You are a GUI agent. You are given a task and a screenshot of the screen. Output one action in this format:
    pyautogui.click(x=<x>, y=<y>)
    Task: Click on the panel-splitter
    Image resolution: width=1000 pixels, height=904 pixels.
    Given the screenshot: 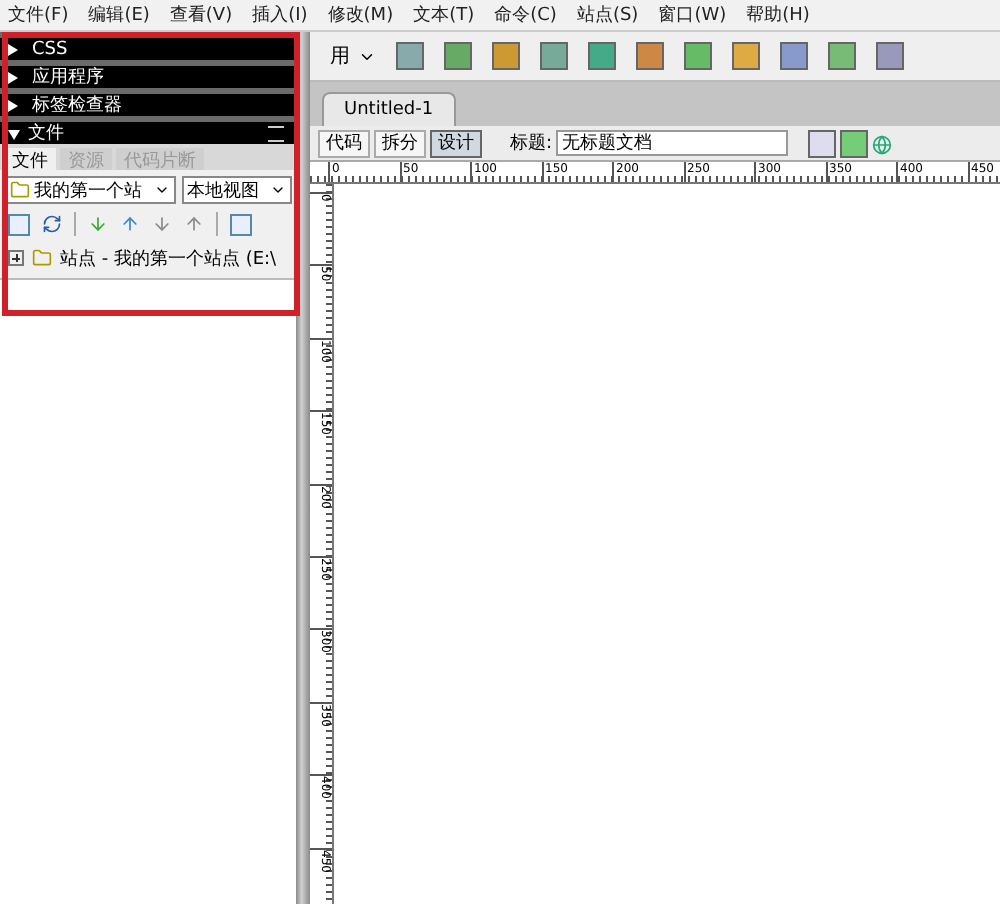 What is the action you would take?
    pyautogui.click(x=303, y=468)
    